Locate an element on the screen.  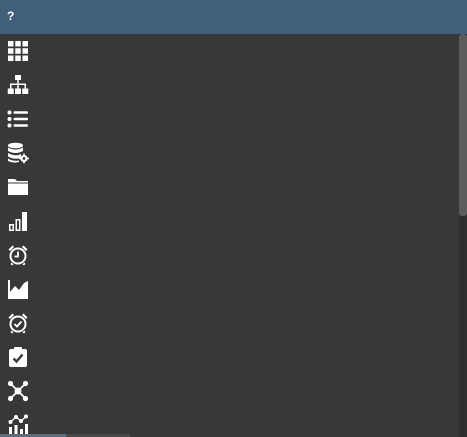
sidebar-item-folder is located at coordinates (18, 187).